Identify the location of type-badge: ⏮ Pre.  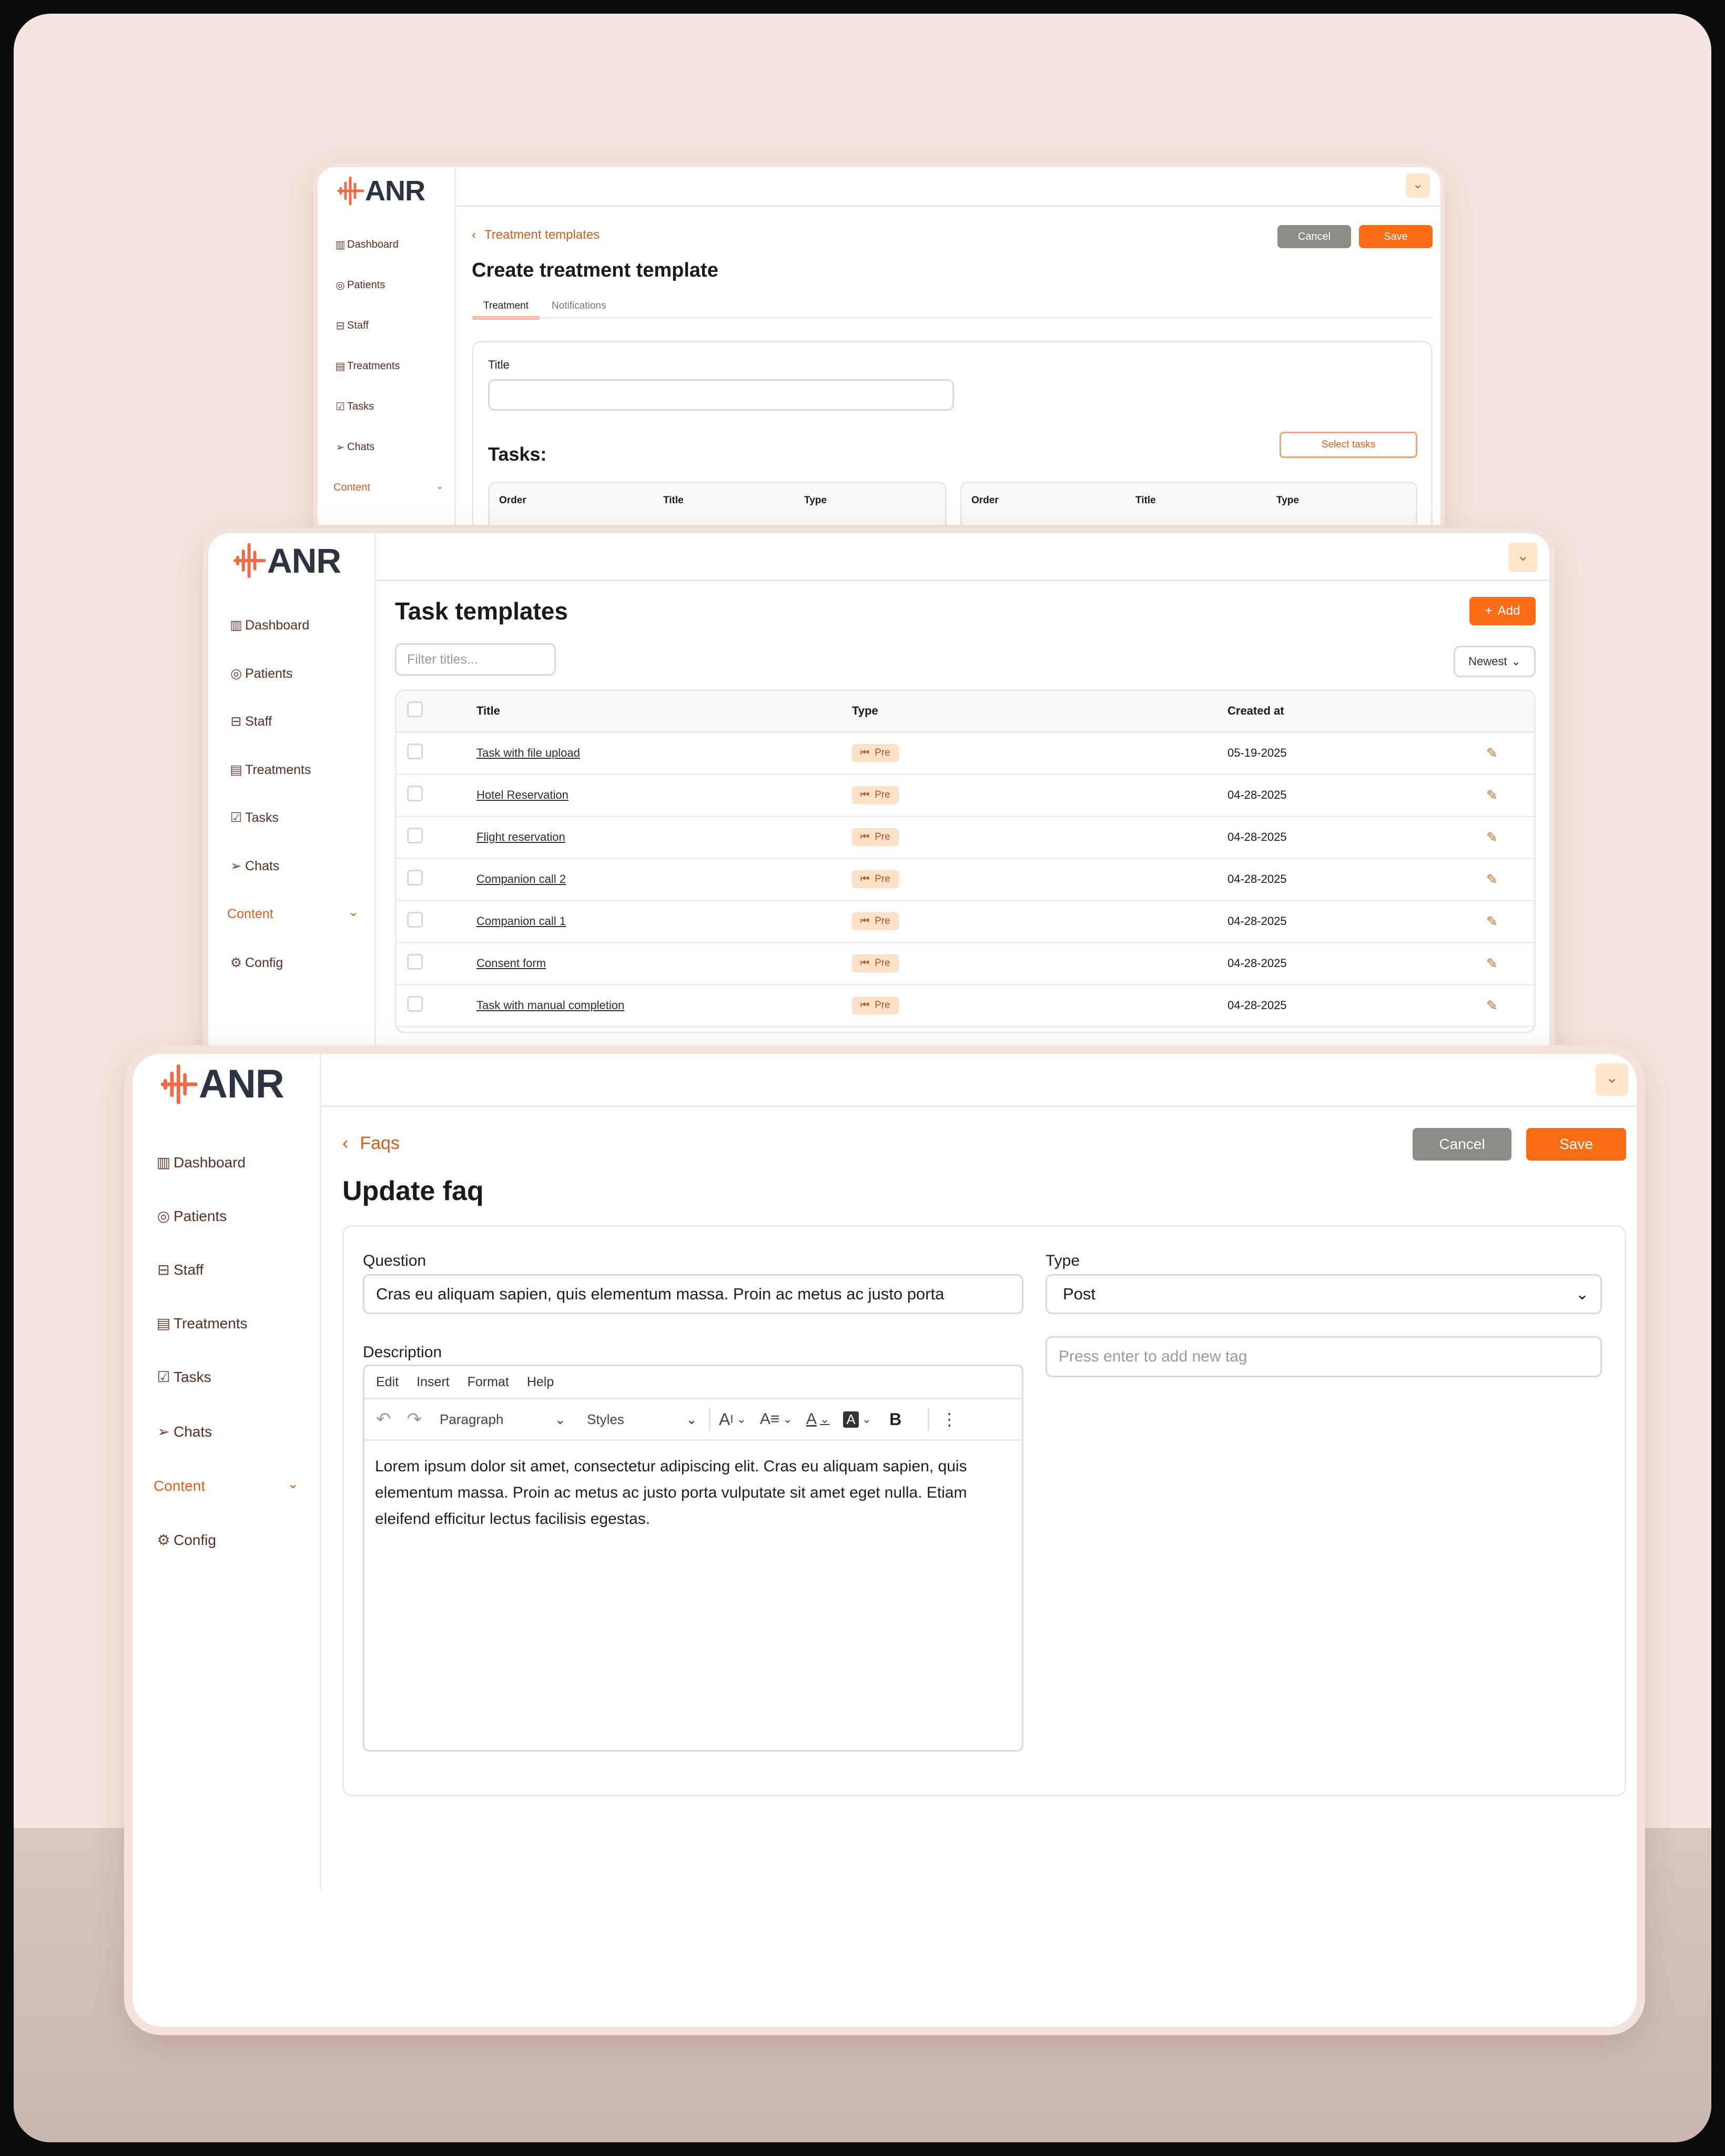
(875, 921).